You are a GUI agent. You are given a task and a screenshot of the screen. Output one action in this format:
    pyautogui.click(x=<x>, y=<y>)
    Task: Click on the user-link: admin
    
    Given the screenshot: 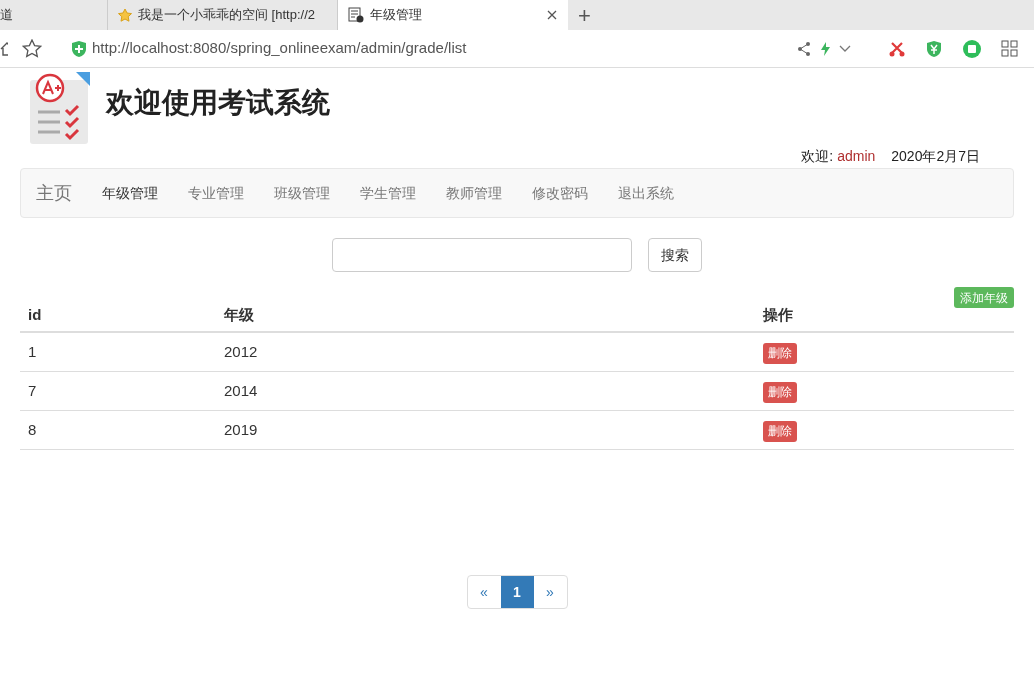 What is the action you would take?
    pyautogui.click(x=856, y=155)
    